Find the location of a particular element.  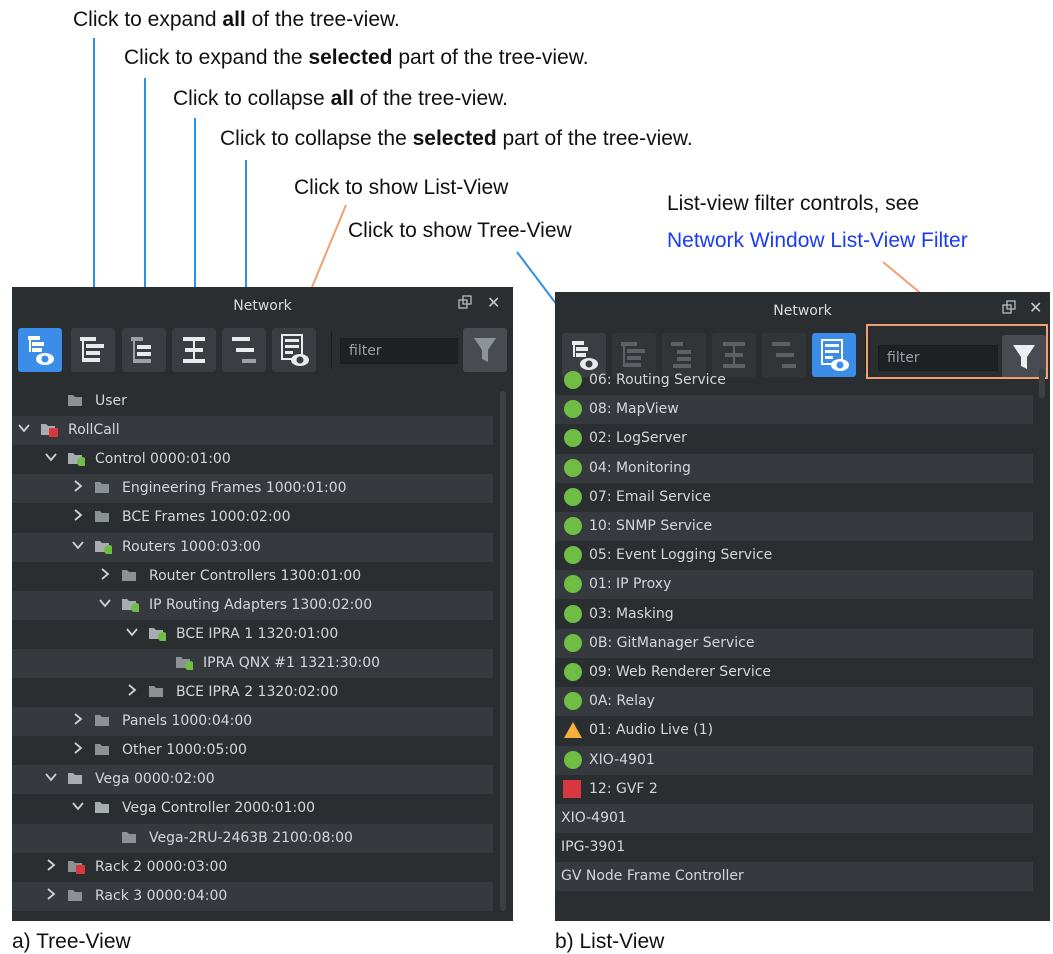

tree-row: IPRA QNX #1 1321:30:00 is located at coordinates (252, 663).